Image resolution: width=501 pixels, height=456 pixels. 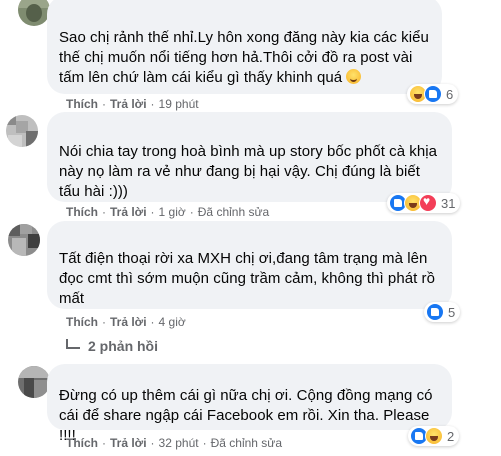 What do you see at coordinates (450, 94) in the screenshot?
I see `reaction-count: 6` at bounding box center [450, 94].